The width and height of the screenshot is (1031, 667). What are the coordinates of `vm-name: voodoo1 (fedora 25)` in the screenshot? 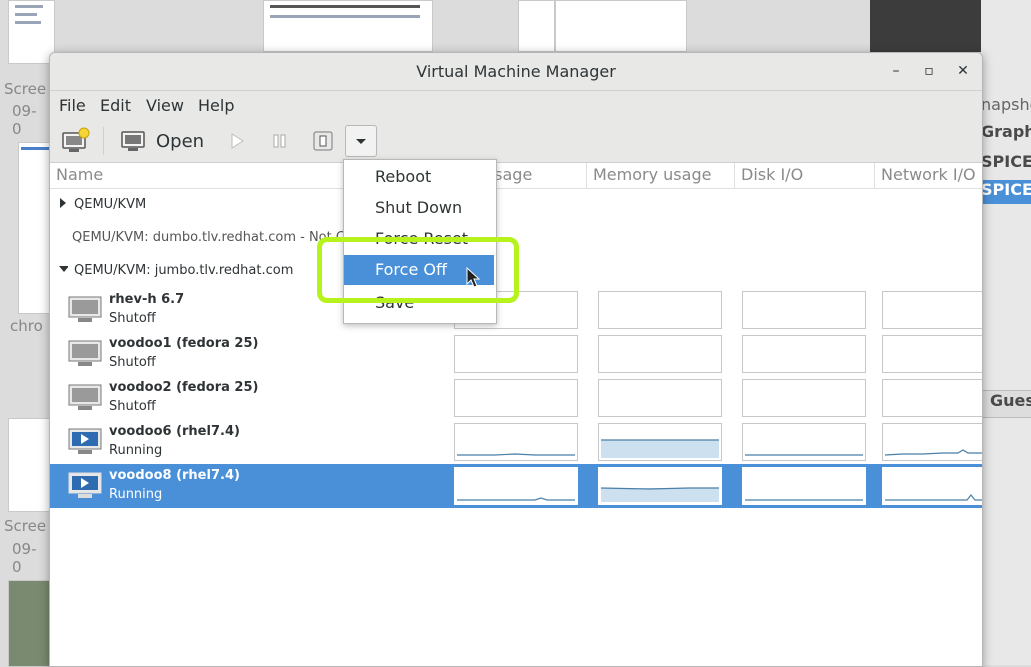 It's located at (184, 343).